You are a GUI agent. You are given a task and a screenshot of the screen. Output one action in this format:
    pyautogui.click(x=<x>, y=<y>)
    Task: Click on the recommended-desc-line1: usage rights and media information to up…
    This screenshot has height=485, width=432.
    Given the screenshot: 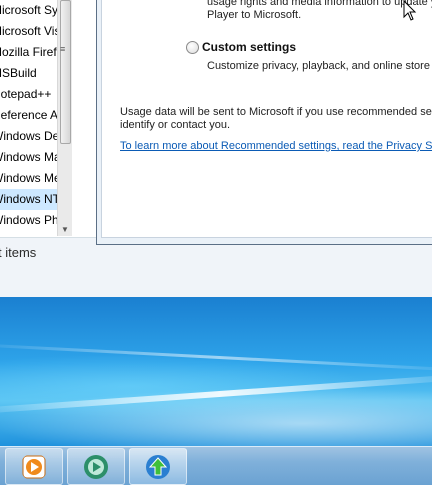 What is the action you would take?
    pyautogui.click(x=319, y=4)
    